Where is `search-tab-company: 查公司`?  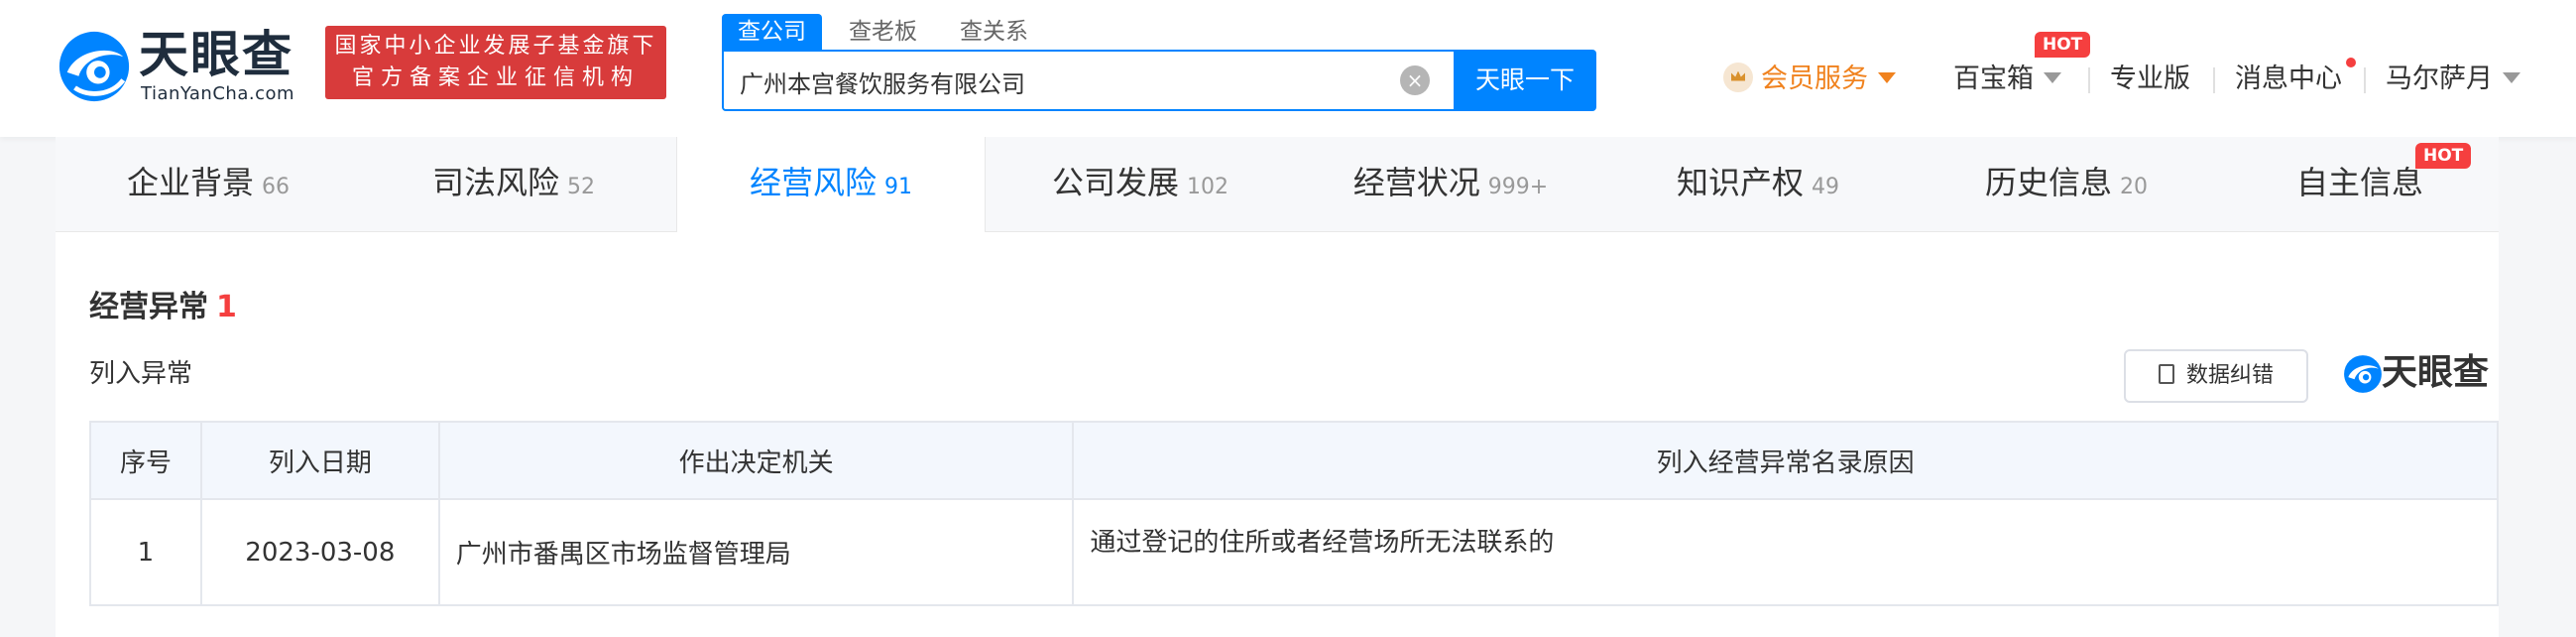
search-tab-company: 查公司 is located at coordinates (772, 32).